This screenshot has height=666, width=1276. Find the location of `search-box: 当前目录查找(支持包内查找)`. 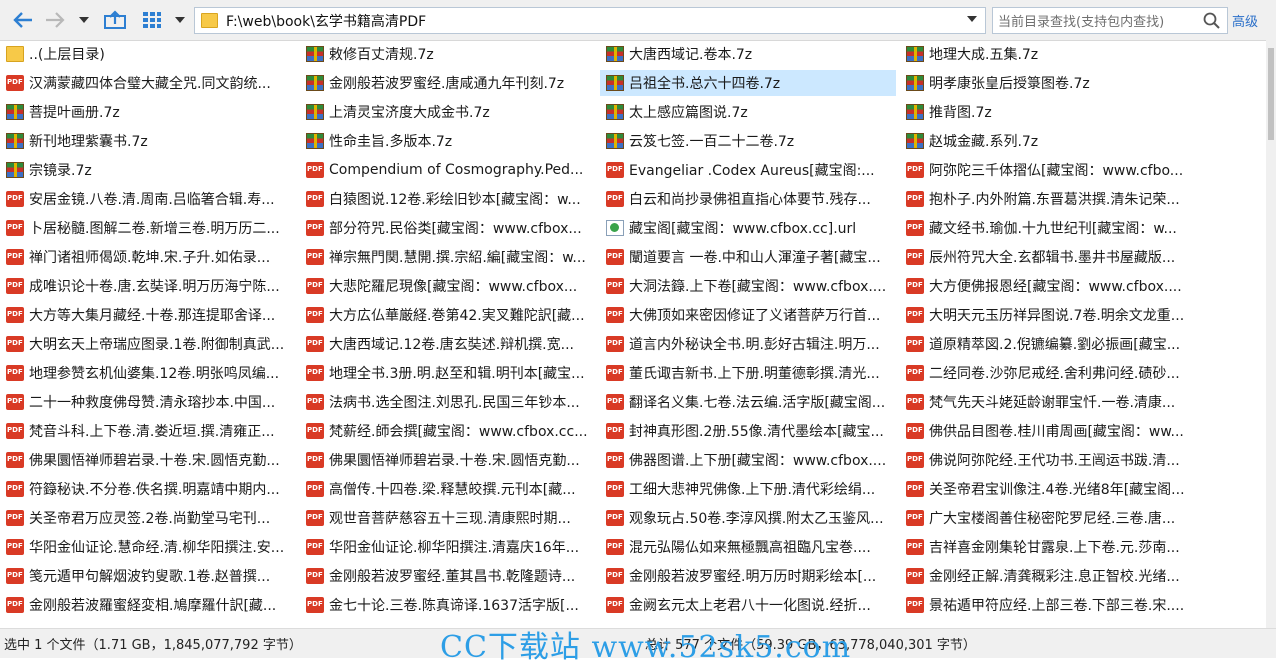

search-box: 当前目录查找(支持包内查找) is located at coordinates (1110, 20).